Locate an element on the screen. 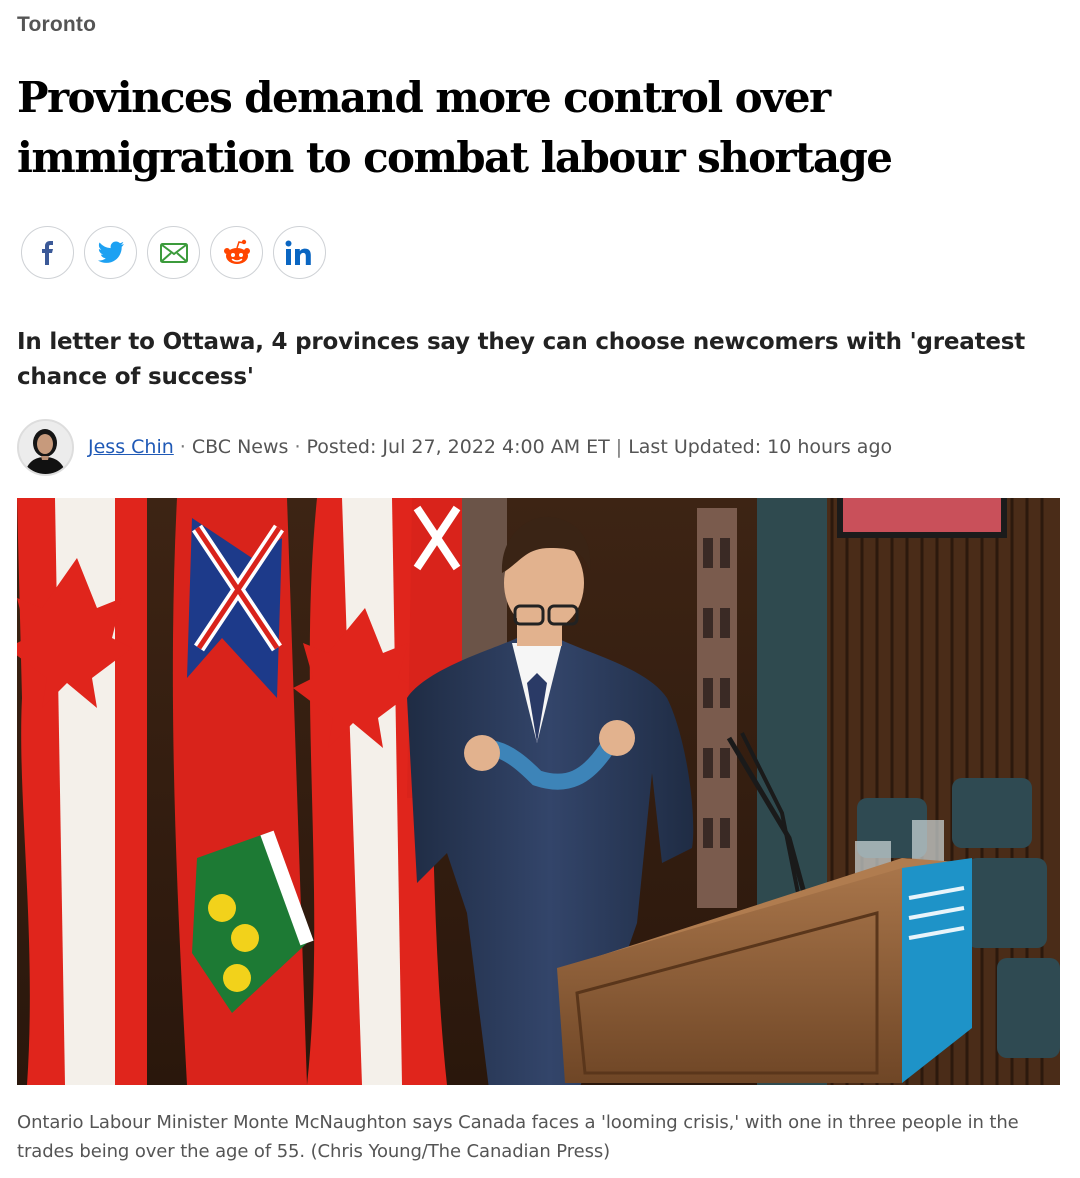 This screenshot has height=1178, width=1080. share-facebook-button is located at coordinates (47, 252).